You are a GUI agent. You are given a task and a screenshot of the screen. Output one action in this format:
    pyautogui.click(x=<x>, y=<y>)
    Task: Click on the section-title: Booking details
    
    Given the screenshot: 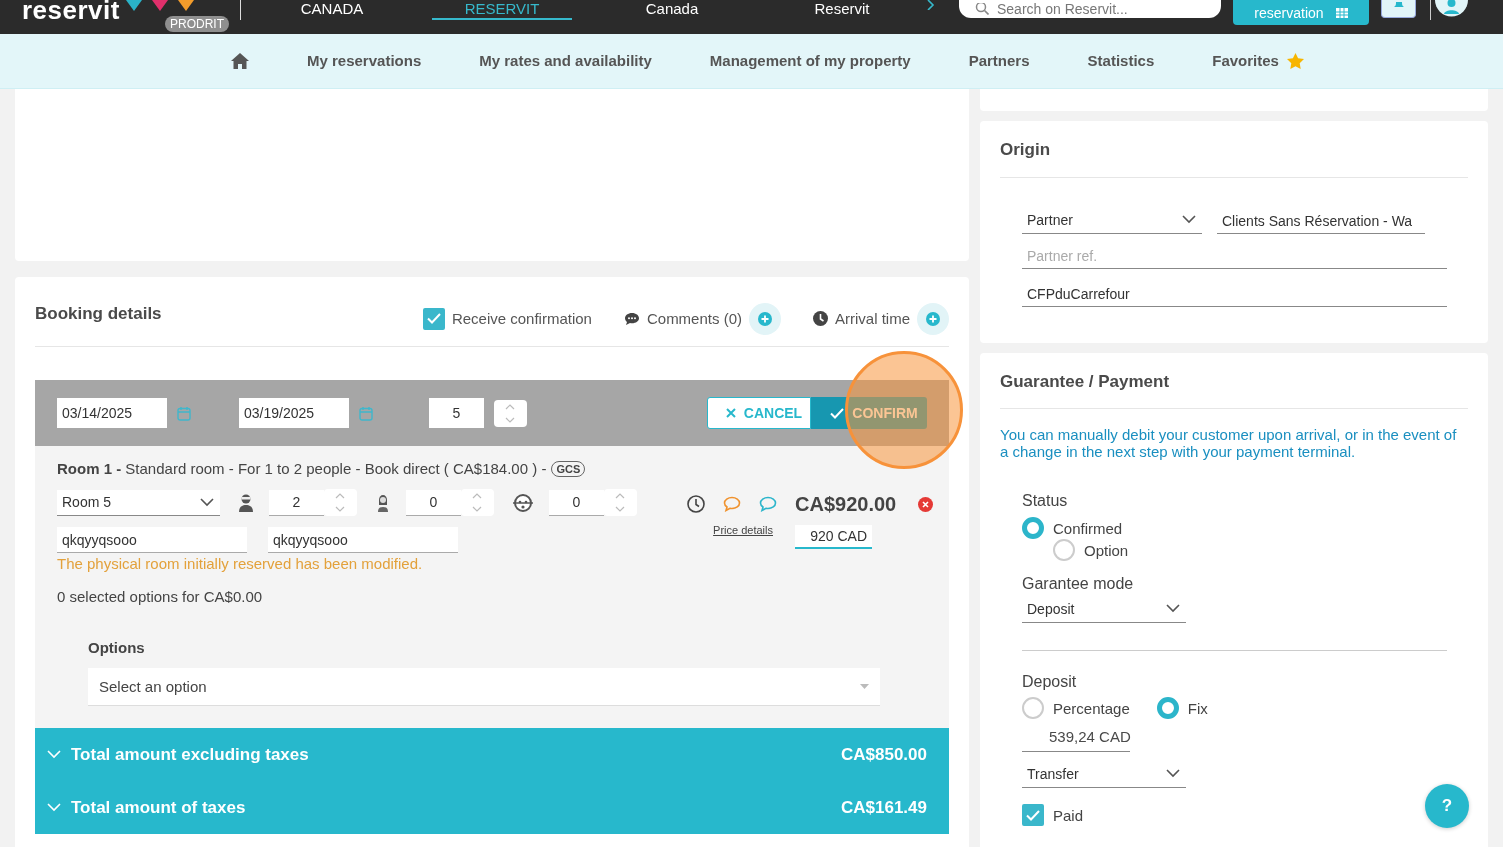 What is the action you would take?
    pyautogui.click(x=99, y=313)
    